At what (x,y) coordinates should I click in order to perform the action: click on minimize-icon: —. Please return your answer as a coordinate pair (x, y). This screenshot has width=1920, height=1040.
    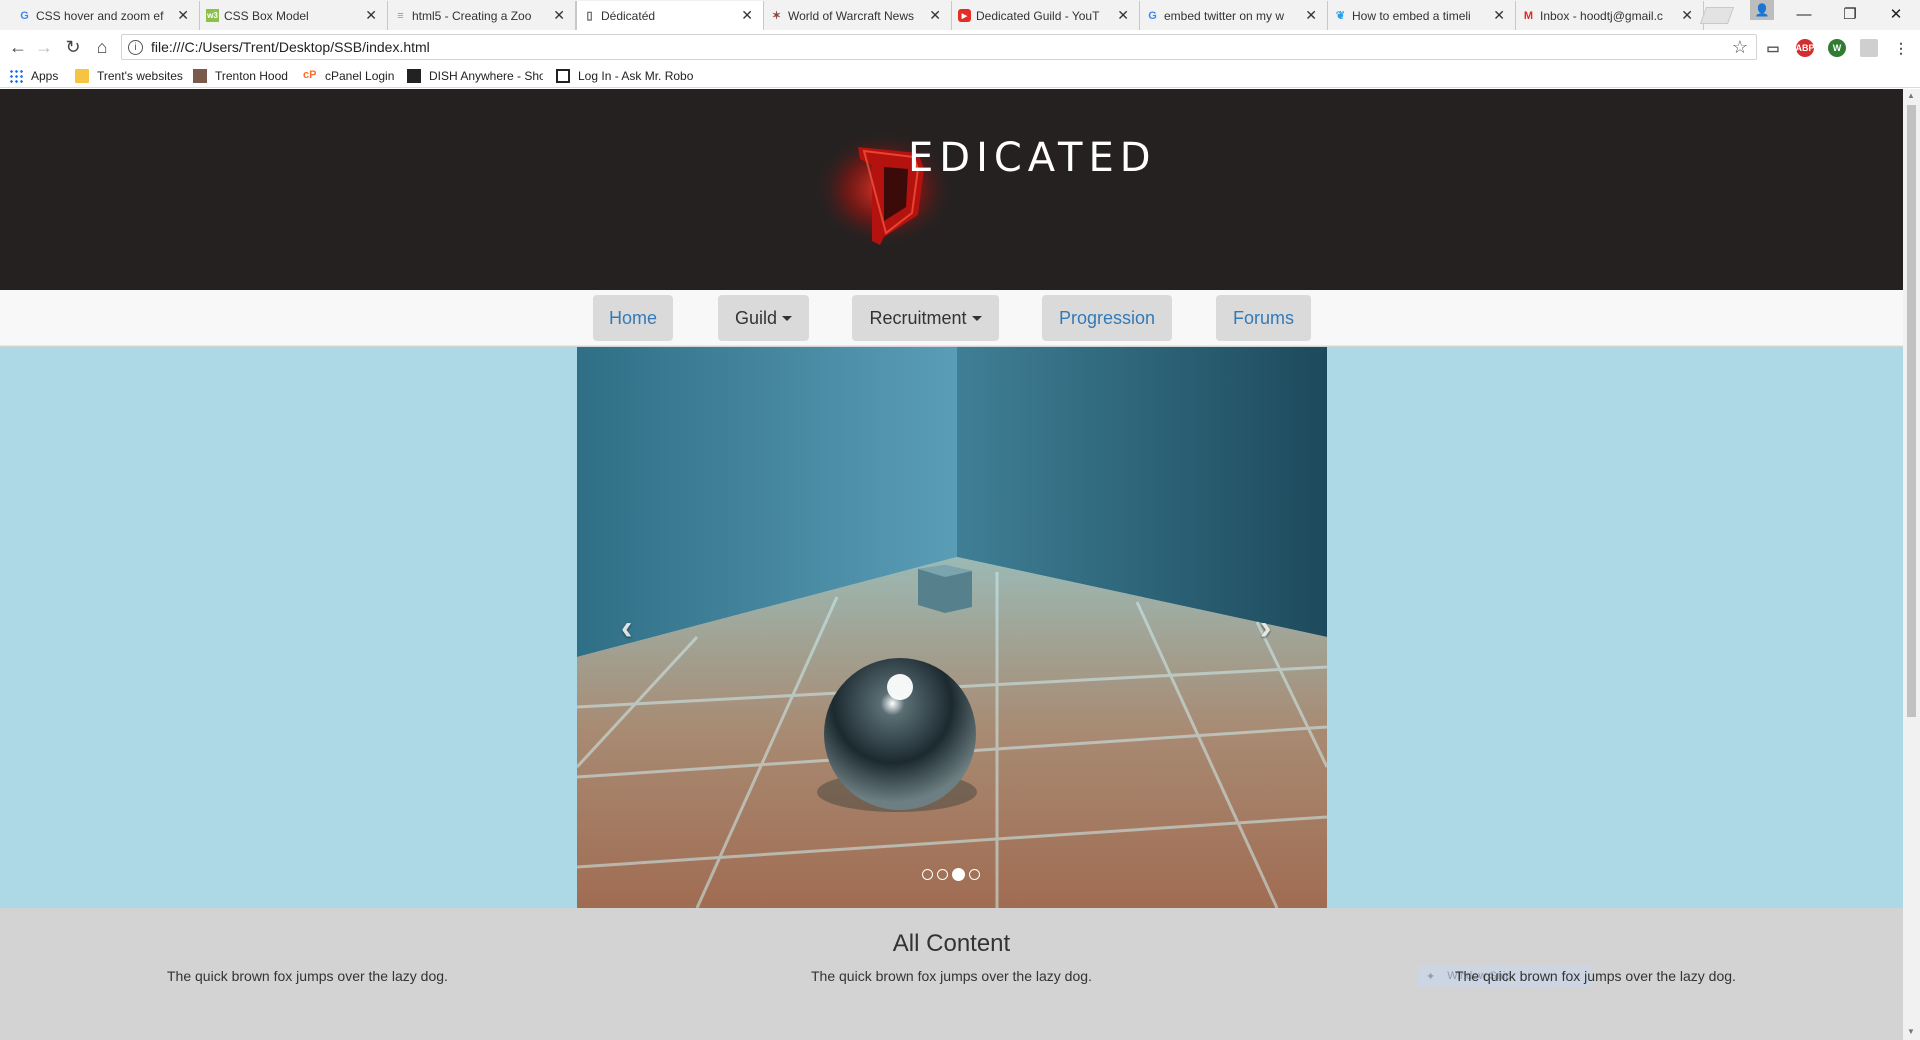
    Looking at the image, I should click on (1804, 14).